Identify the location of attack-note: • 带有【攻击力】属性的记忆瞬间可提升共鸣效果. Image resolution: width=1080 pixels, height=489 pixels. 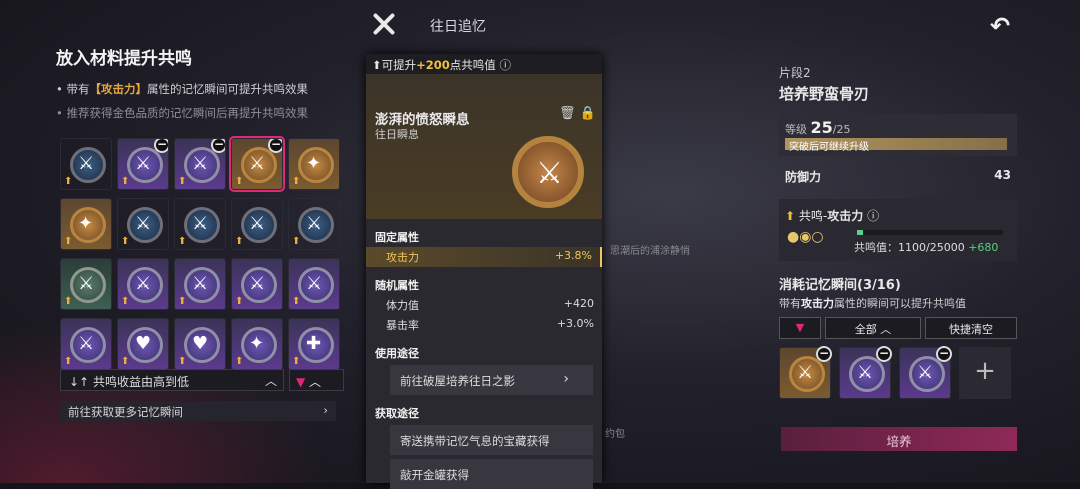
(182, 89).